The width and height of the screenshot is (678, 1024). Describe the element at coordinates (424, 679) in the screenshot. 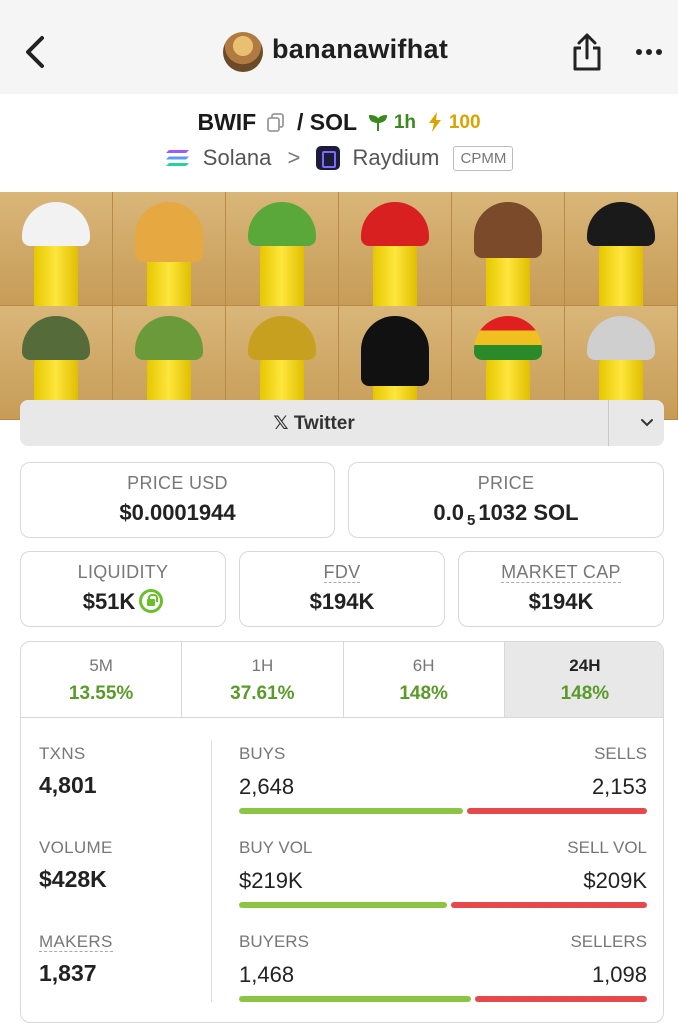

I see `tab-6h: 6H 148%` at that location.